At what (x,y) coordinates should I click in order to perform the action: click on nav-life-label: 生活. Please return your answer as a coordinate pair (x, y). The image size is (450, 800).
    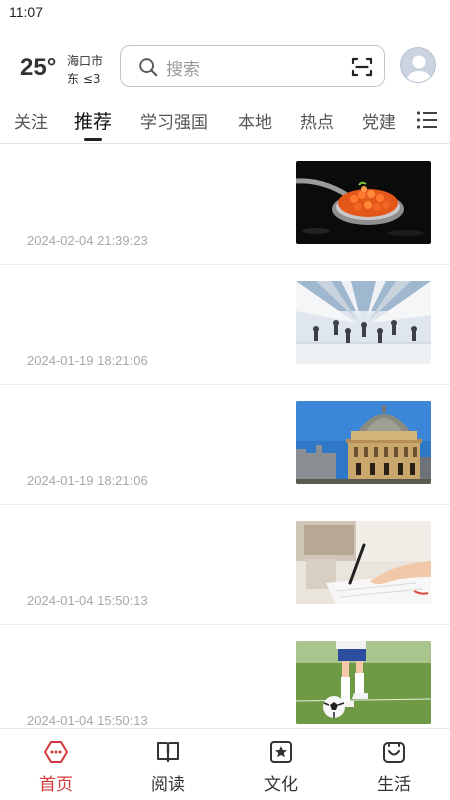
    Looking at the image, I should click on (394, 785).